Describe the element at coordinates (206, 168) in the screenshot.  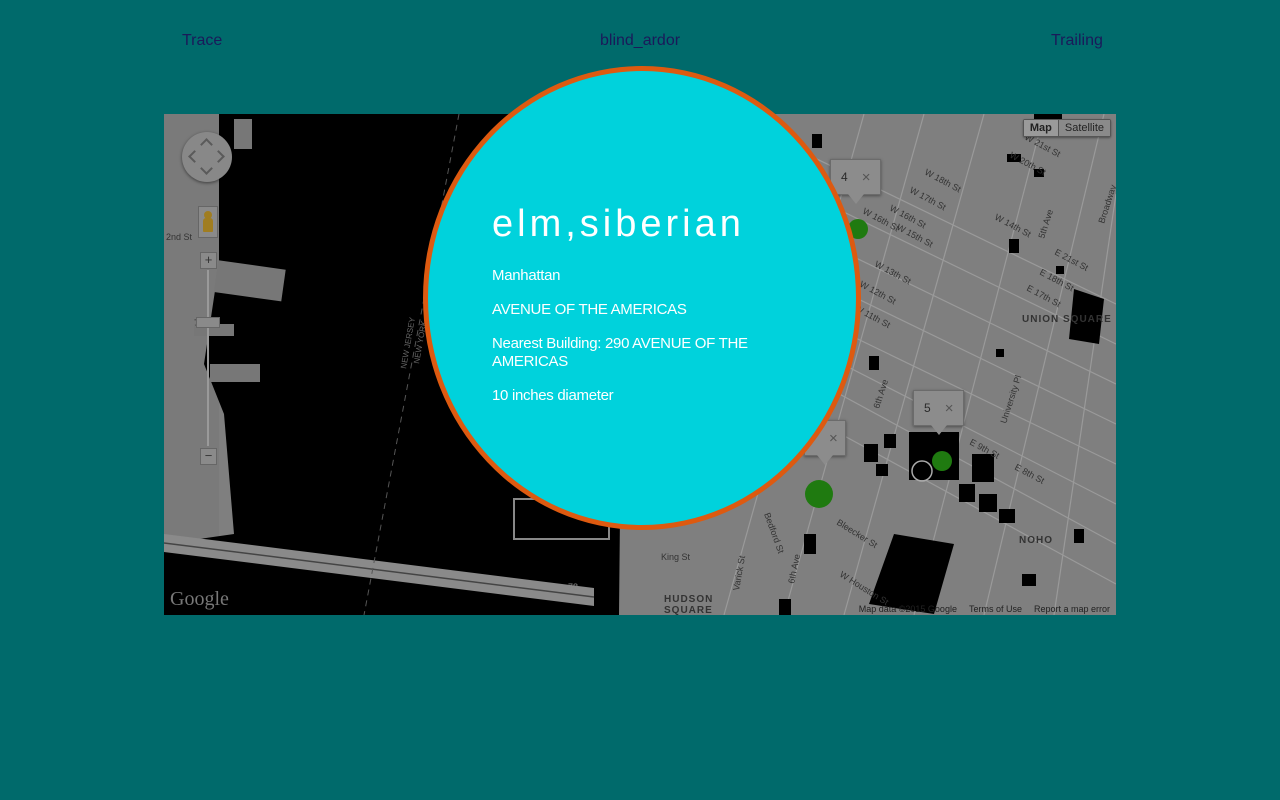
I see `pan-down-icon` at that location.